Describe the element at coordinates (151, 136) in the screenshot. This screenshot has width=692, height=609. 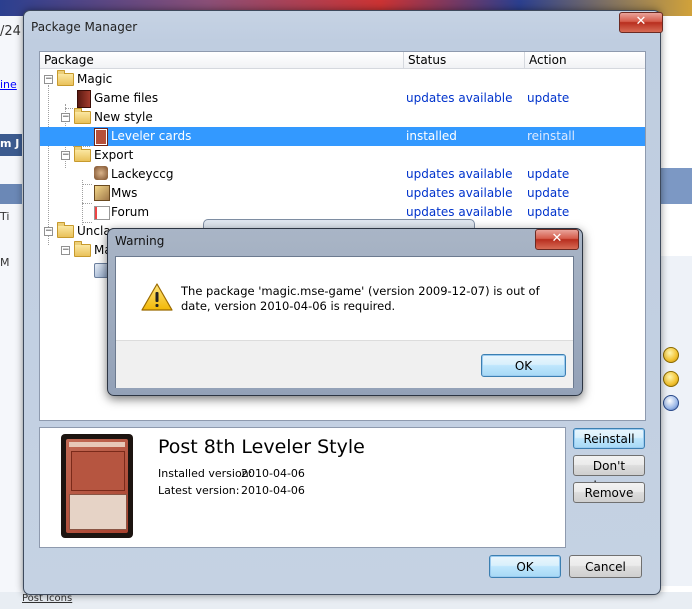
I see `tree-item-label: Leveler cards` at that location.